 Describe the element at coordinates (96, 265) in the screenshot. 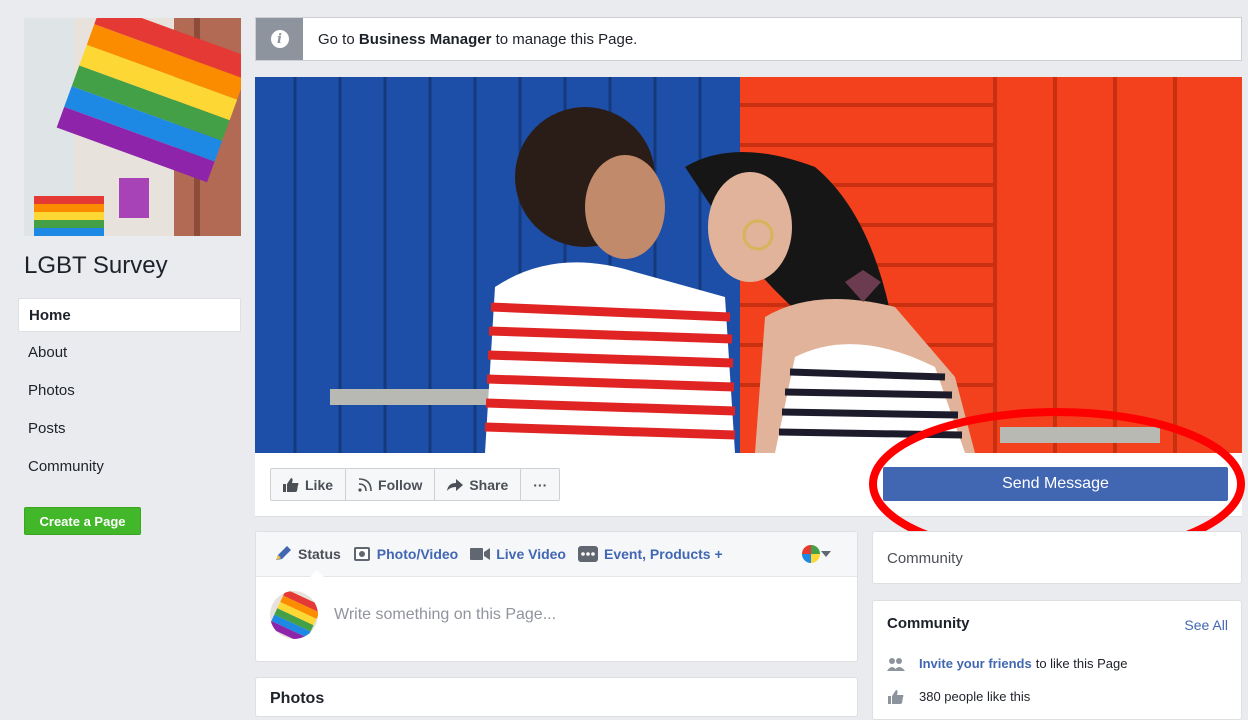

I see `page-title: LGBT Survey` at that location.